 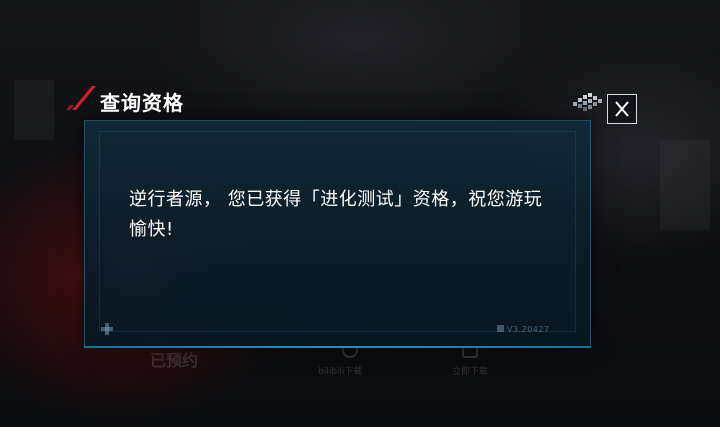 What do you see at coordinates (470, 372) in the screenshot?
I see `background-download-label: 立即下载` at bounding box center [470, 372].